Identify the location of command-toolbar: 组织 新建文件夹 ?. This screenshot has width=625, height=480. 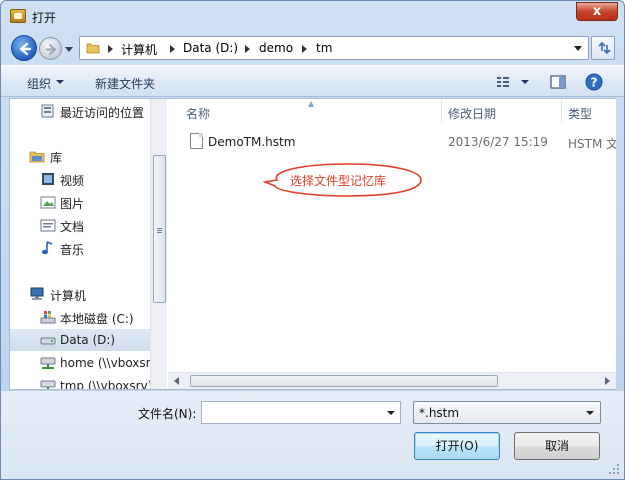
(312, 81).